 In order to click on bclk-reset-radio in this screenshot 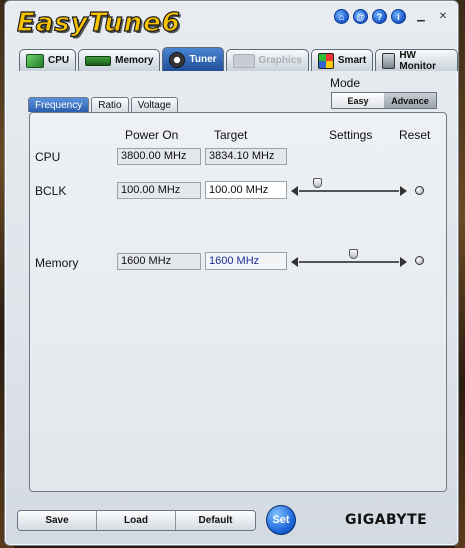, I will do `click(419, 190)`.